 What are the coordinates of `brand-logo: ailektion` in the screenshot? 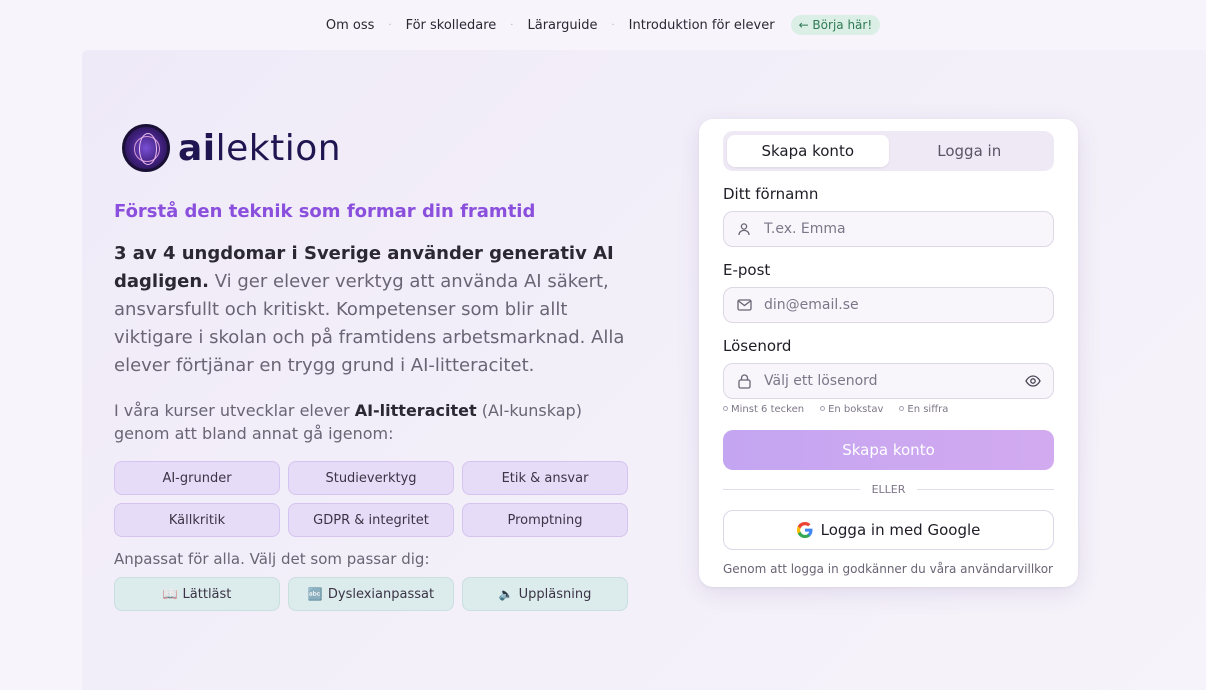 It's located at (231, 148).